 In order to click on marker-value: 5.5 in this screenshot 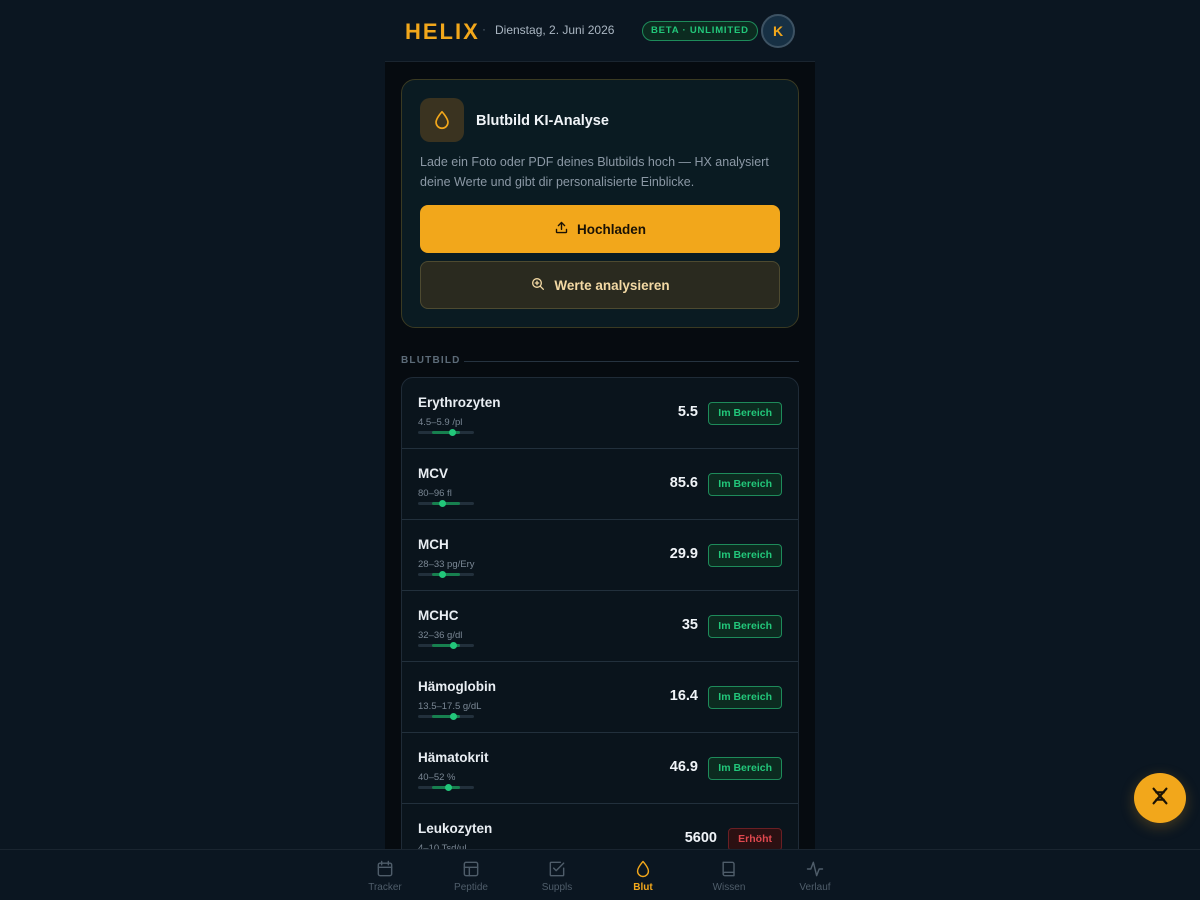, I will do `click(687, 412)`.